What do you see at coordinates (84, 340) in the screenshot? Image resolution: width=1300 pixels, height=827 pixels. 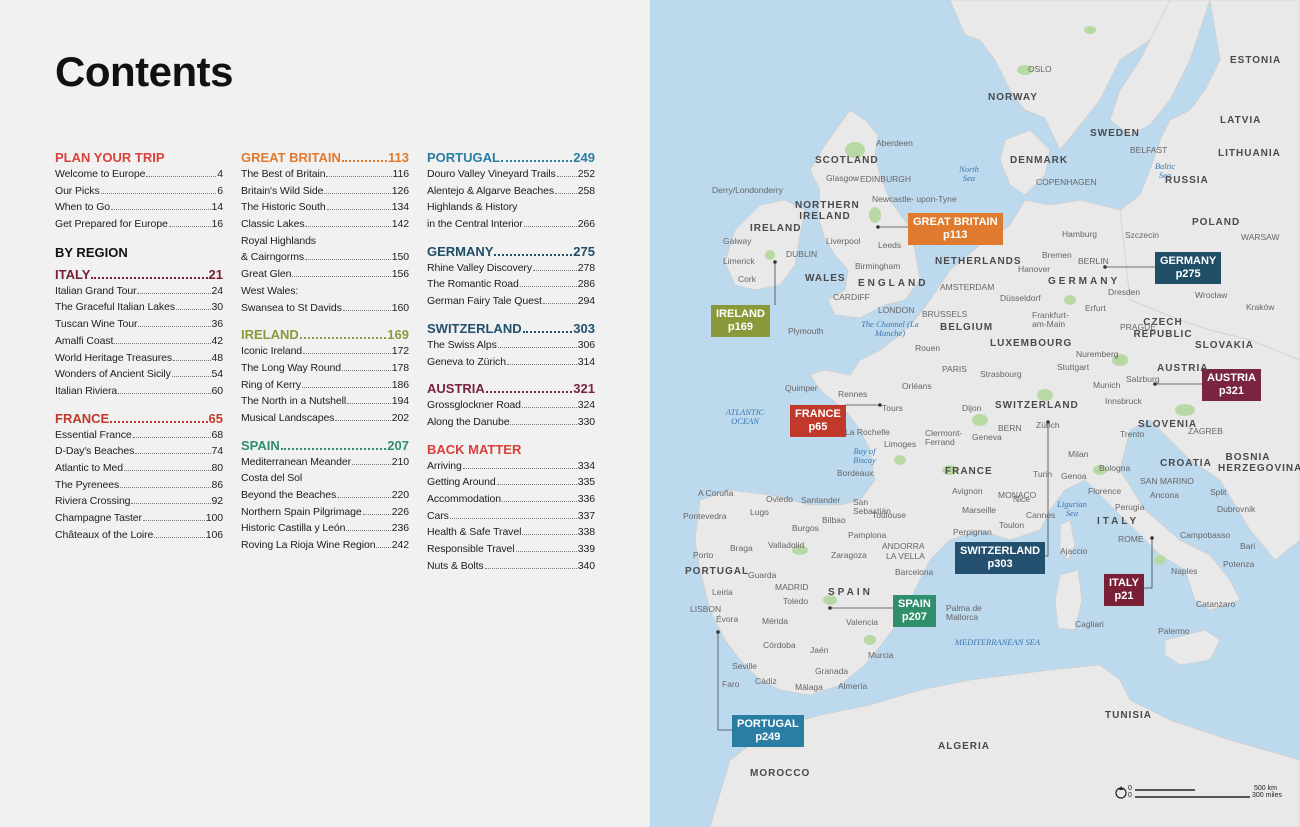 I see `toc-entry-title: Amalfi Coast` at bounding box center [84, 340].